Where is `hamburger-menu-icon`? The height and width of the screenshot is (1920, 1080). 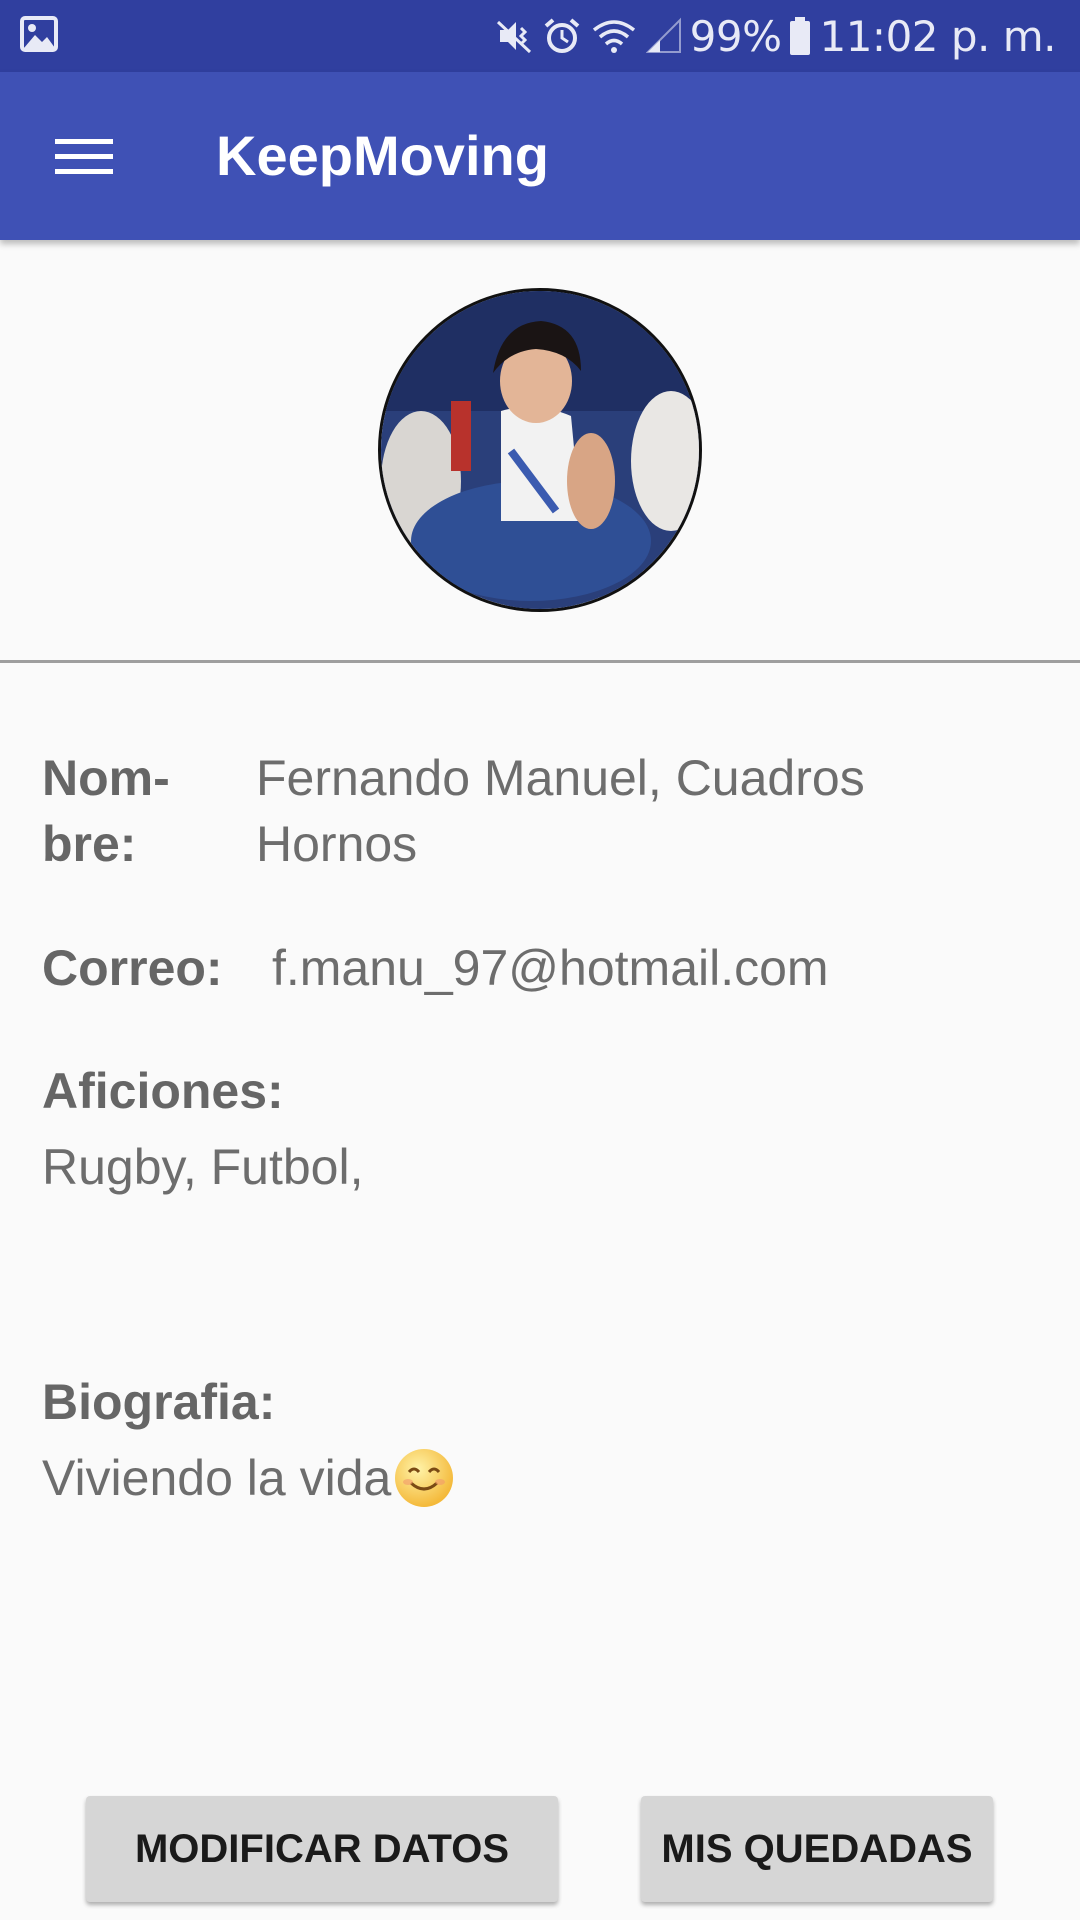
hamburger-menu-icon is located at coordinates (84, 156).